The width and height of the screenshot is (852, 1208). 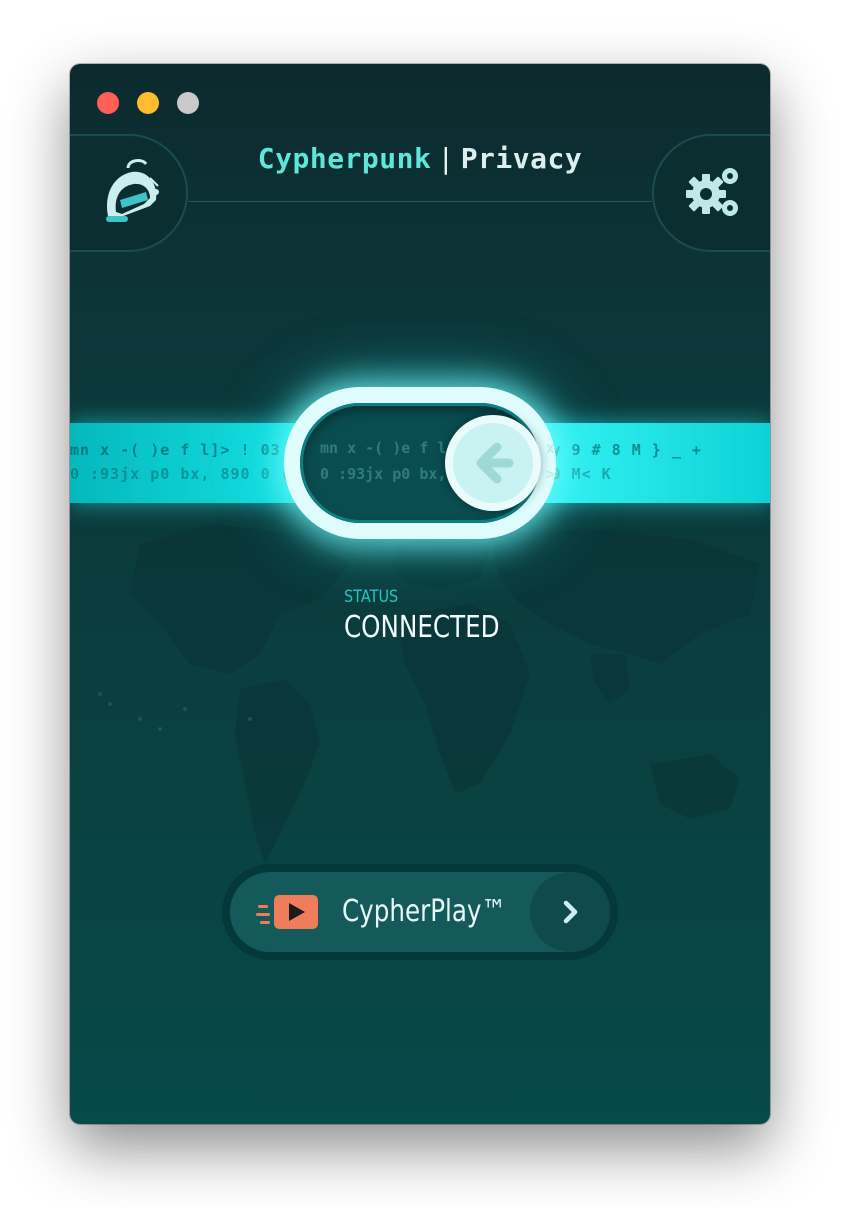 I want to click on status-value: CONNECTED, so click(x=422, y=627).